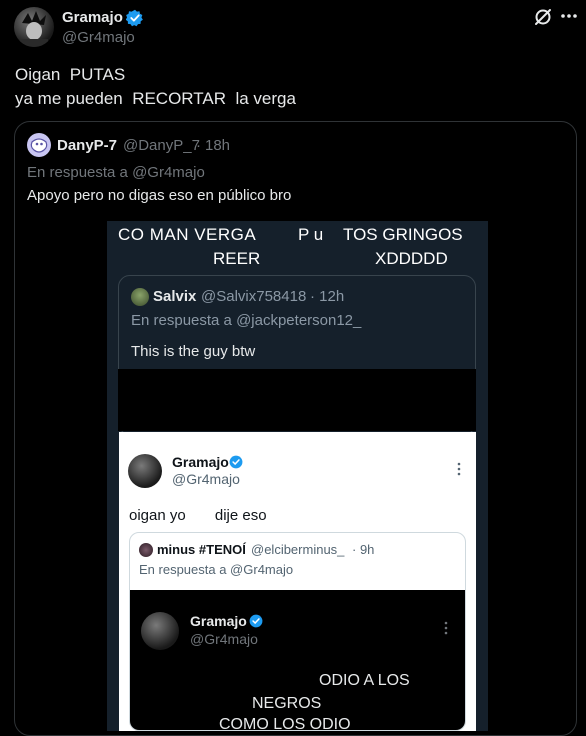  Describe the element at coordinates (98, 37) in the screenshot. I see `author-handle: @Gr4majo` at that location.